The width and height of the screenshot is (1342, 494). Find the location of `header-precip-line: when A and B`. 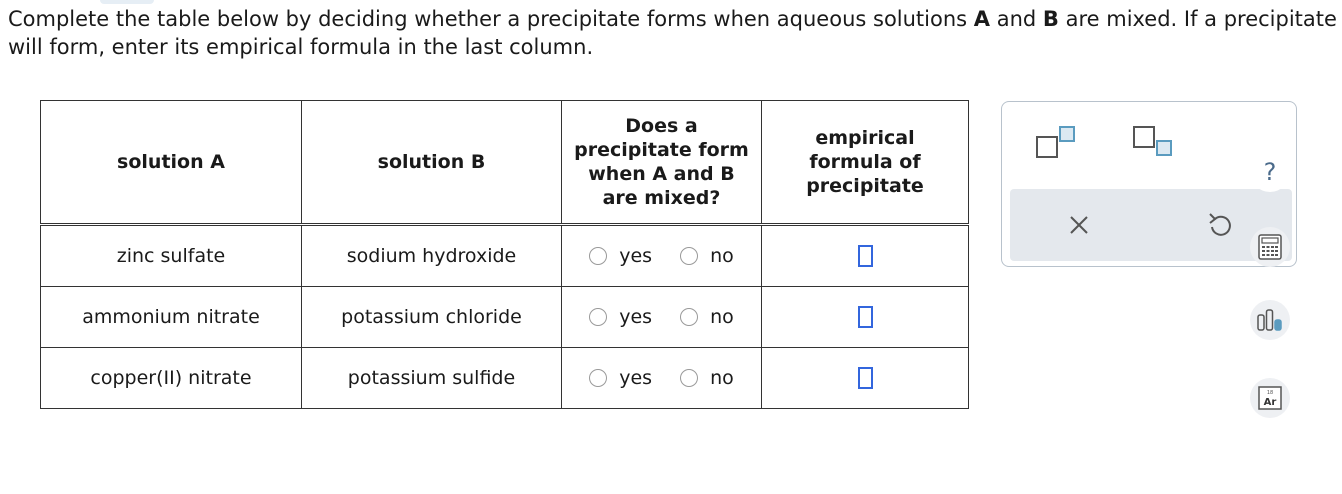

header-precip-line: when A and B is located at coordinates (661, 174).